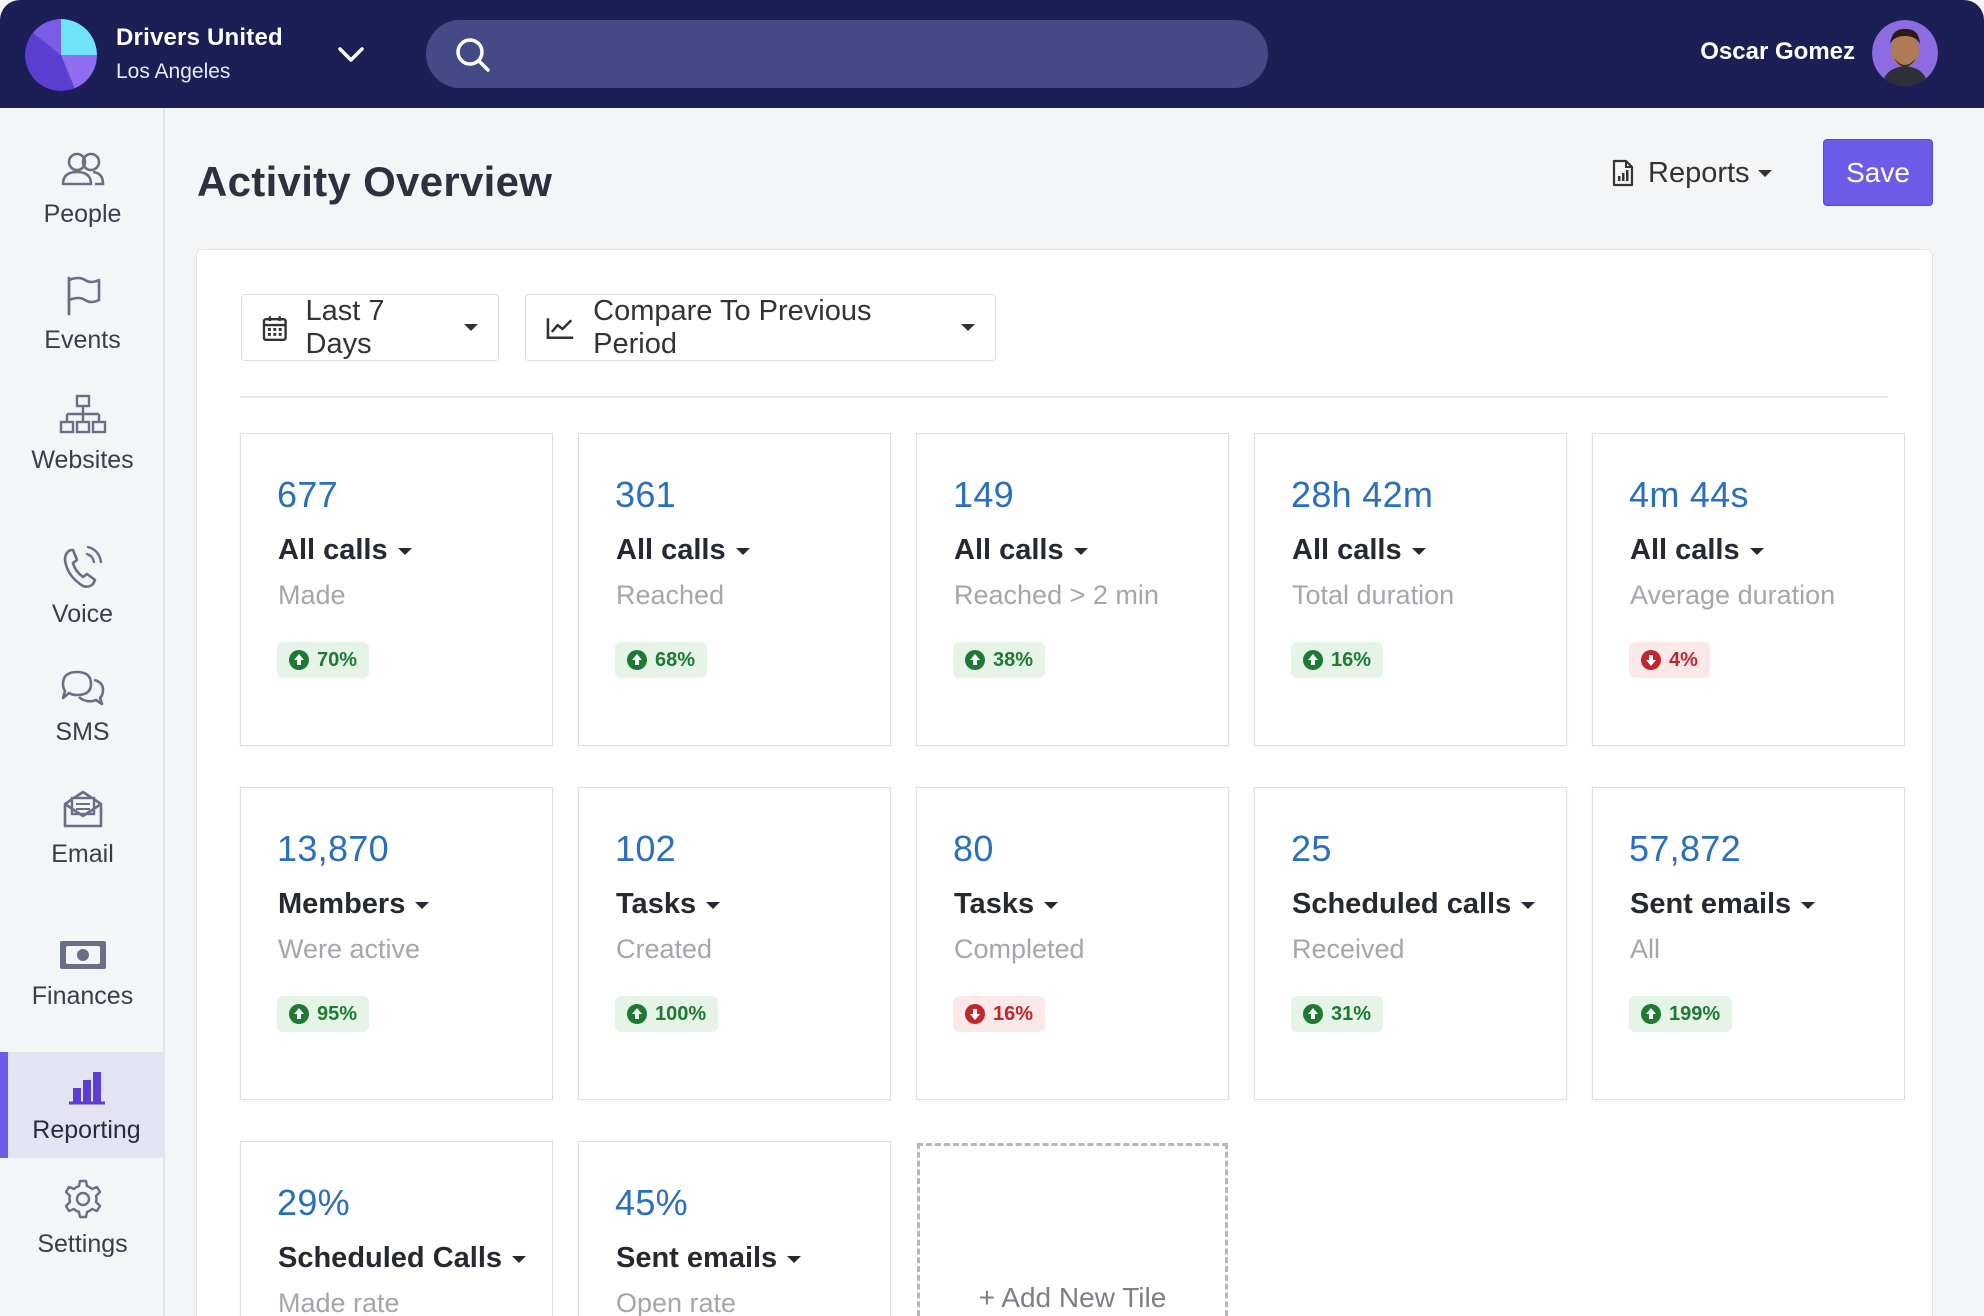 The image size is (1984, 1316). I want to click on sidebar-item-websites: Websites, so click(82, 434).